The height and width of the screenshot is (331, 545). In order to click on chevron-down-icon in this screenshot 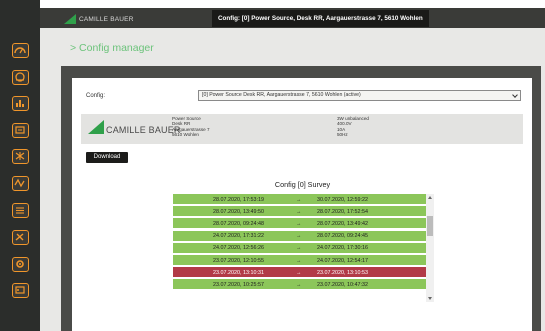, I will do `click(515, 95)`.